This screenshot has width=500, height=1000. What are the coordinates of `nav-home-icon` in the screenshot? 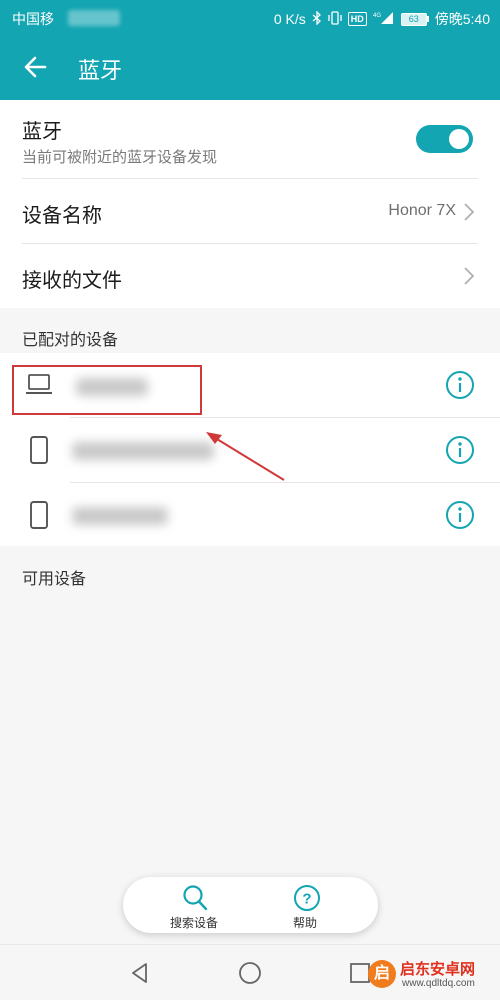 It's located at (250, 973).